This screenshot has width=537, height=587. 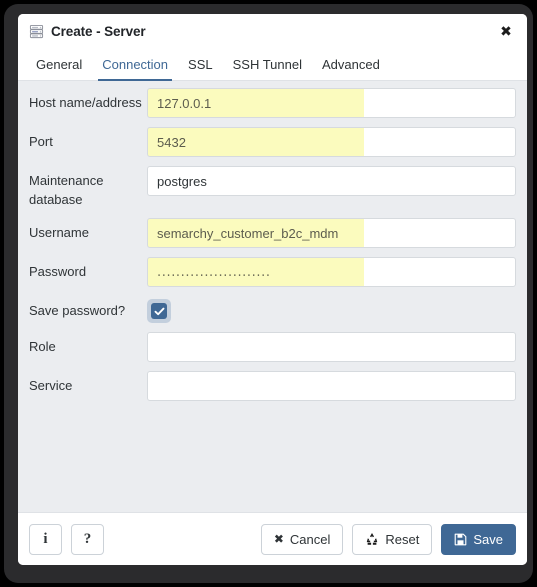 I want to click on recycle-icon, so click(x=372, y=539).